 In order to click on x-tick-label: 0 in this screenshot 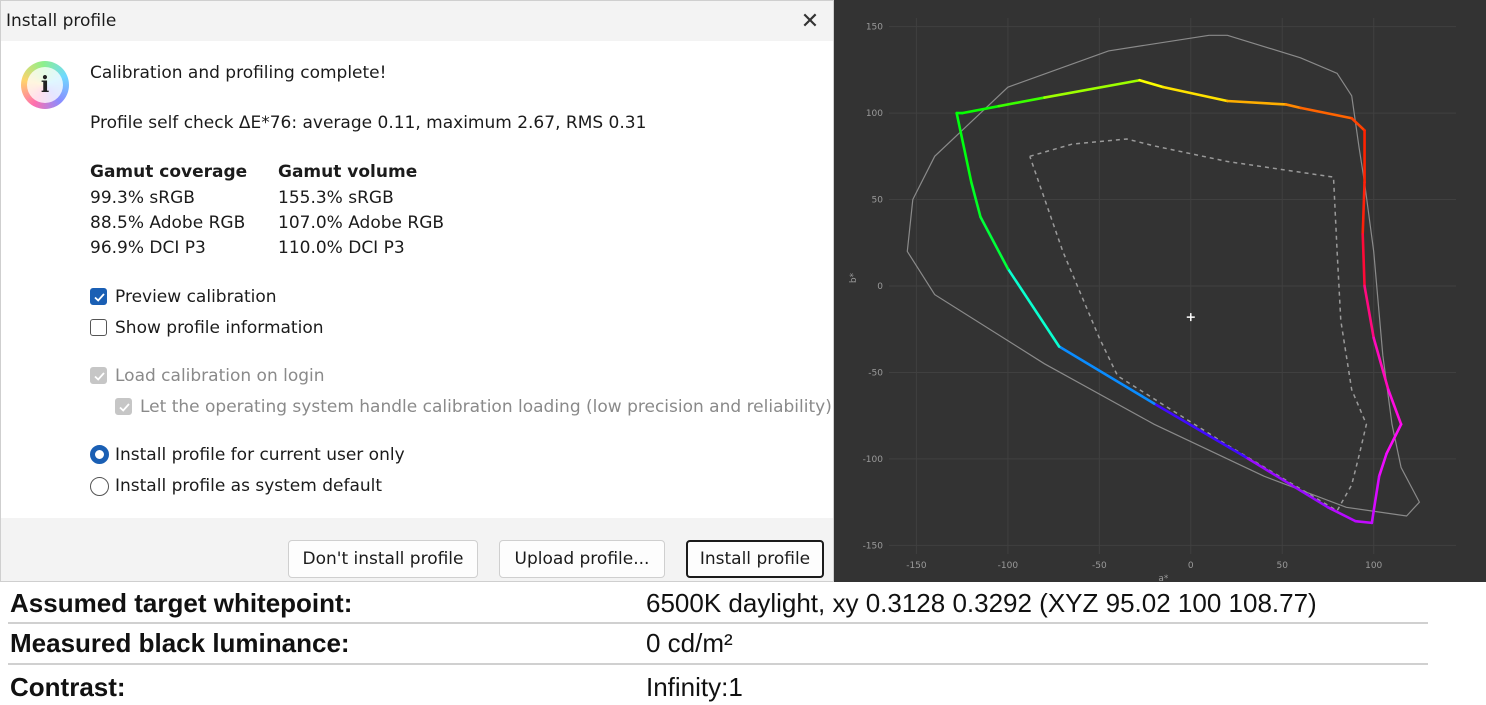, I will do `click(1191, 566)`.